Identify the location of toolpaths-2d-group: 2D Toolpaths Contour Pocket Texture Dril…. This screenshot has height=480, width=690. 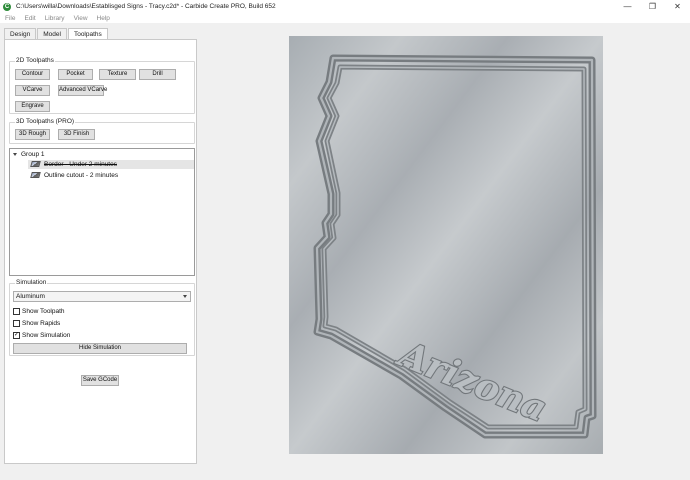
(102, 85).